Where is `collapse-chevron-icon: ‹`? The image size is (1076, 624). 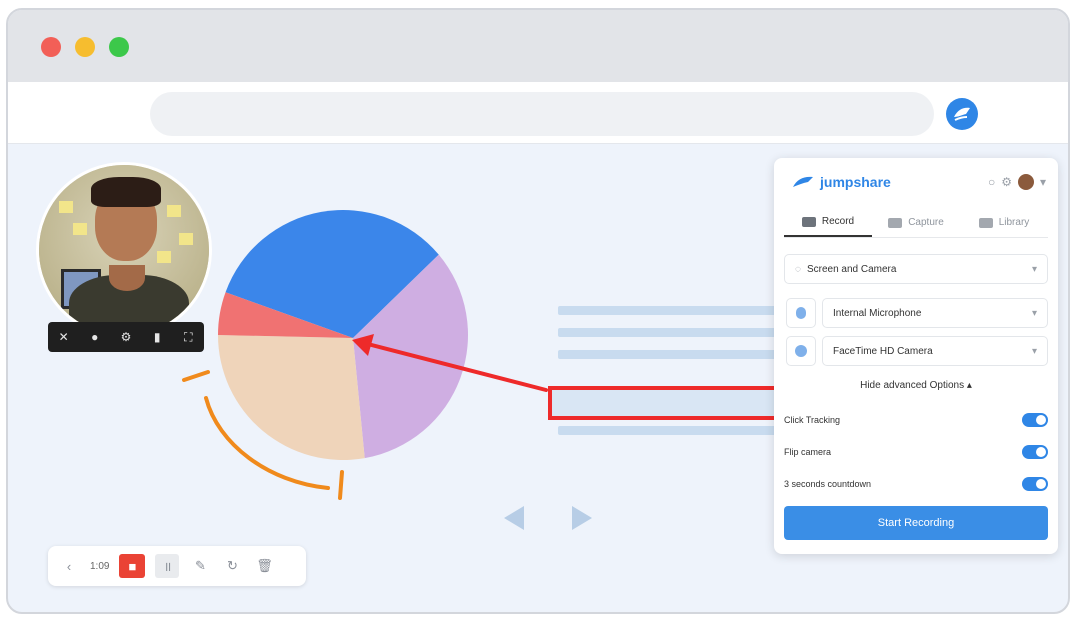
collapse-chevron-icon: ‹ is located at coordinates (69, 566).